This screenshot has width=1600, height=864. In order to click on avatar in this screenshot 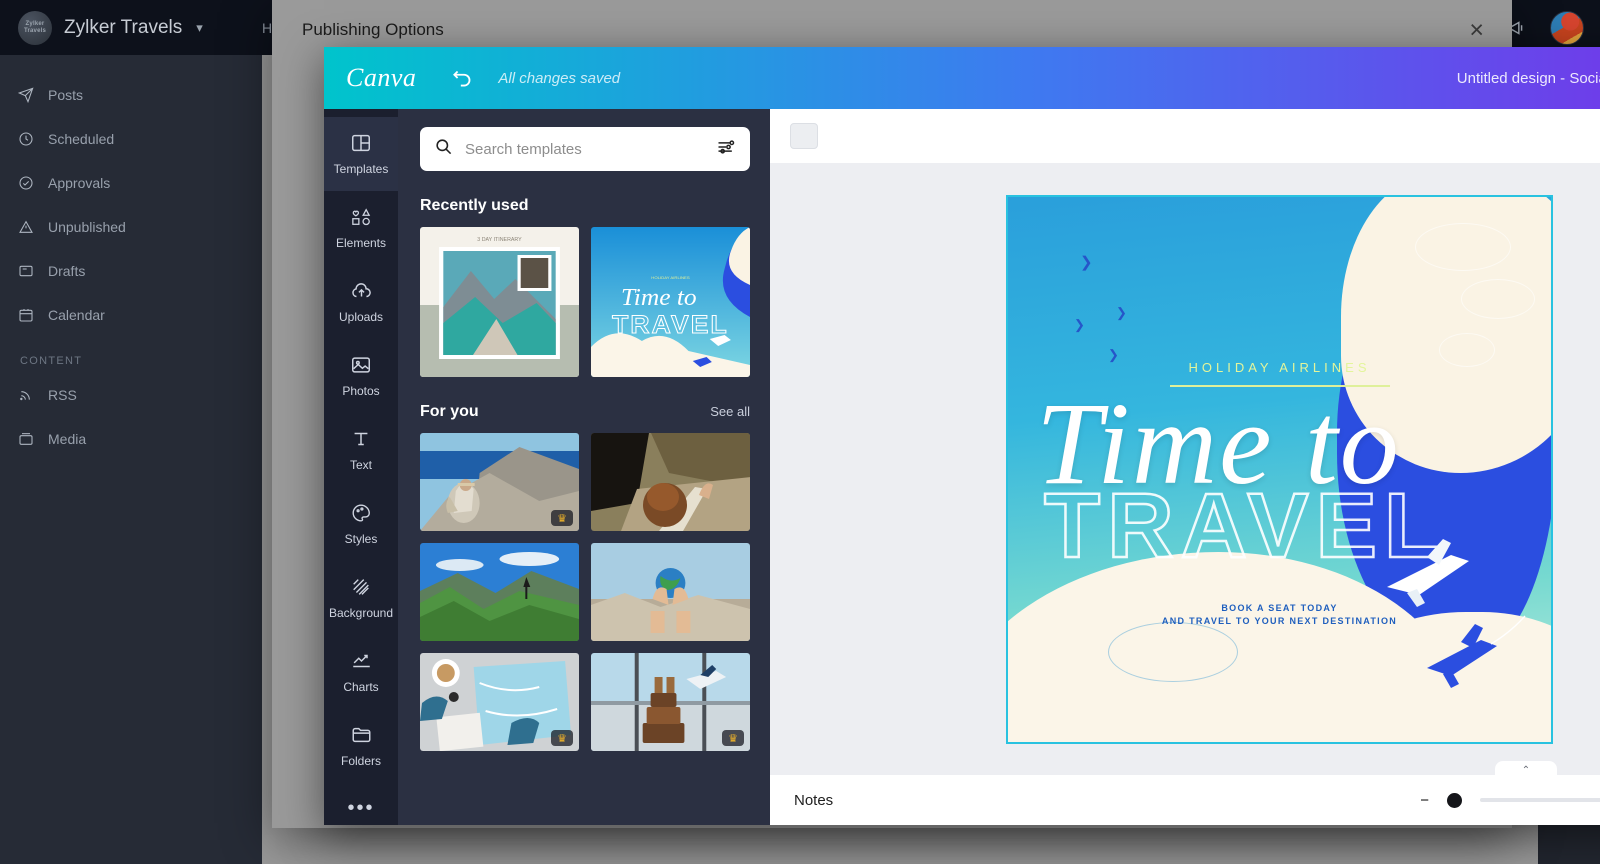, I will do `click(1567, 27)`.